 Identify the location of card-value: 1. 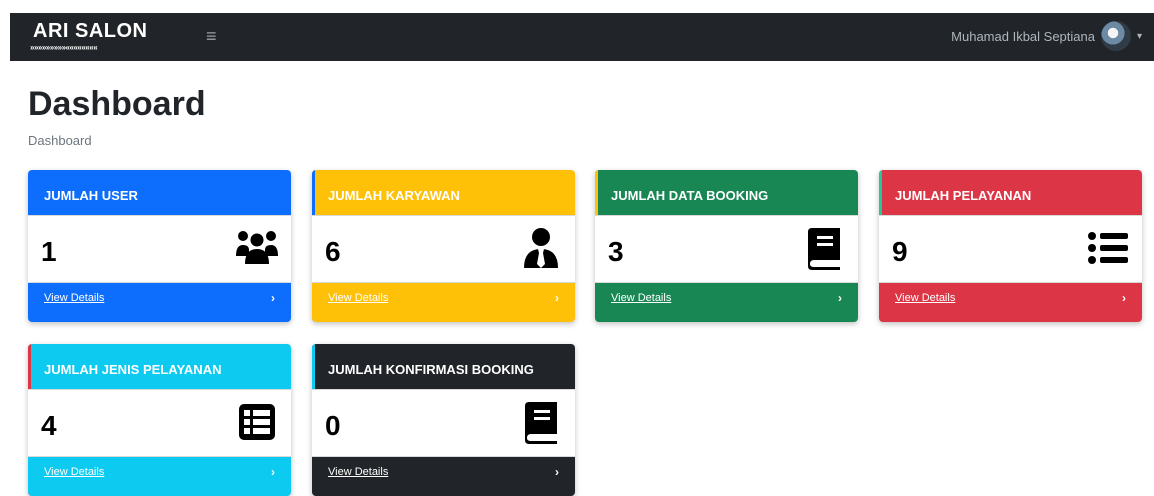
(49, 251).